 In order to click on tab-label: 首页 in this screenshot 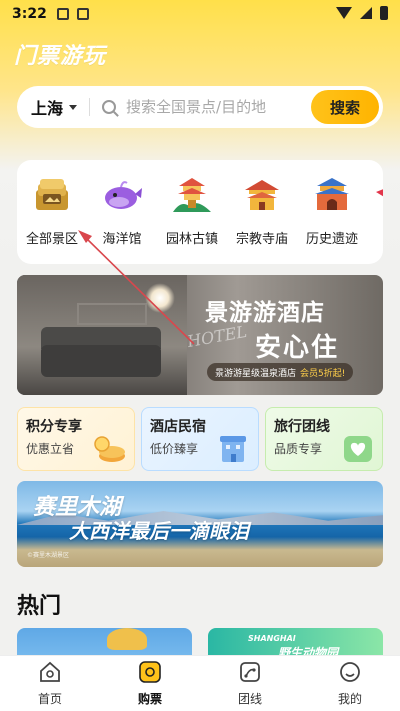, I will do `click(49, 699)`.